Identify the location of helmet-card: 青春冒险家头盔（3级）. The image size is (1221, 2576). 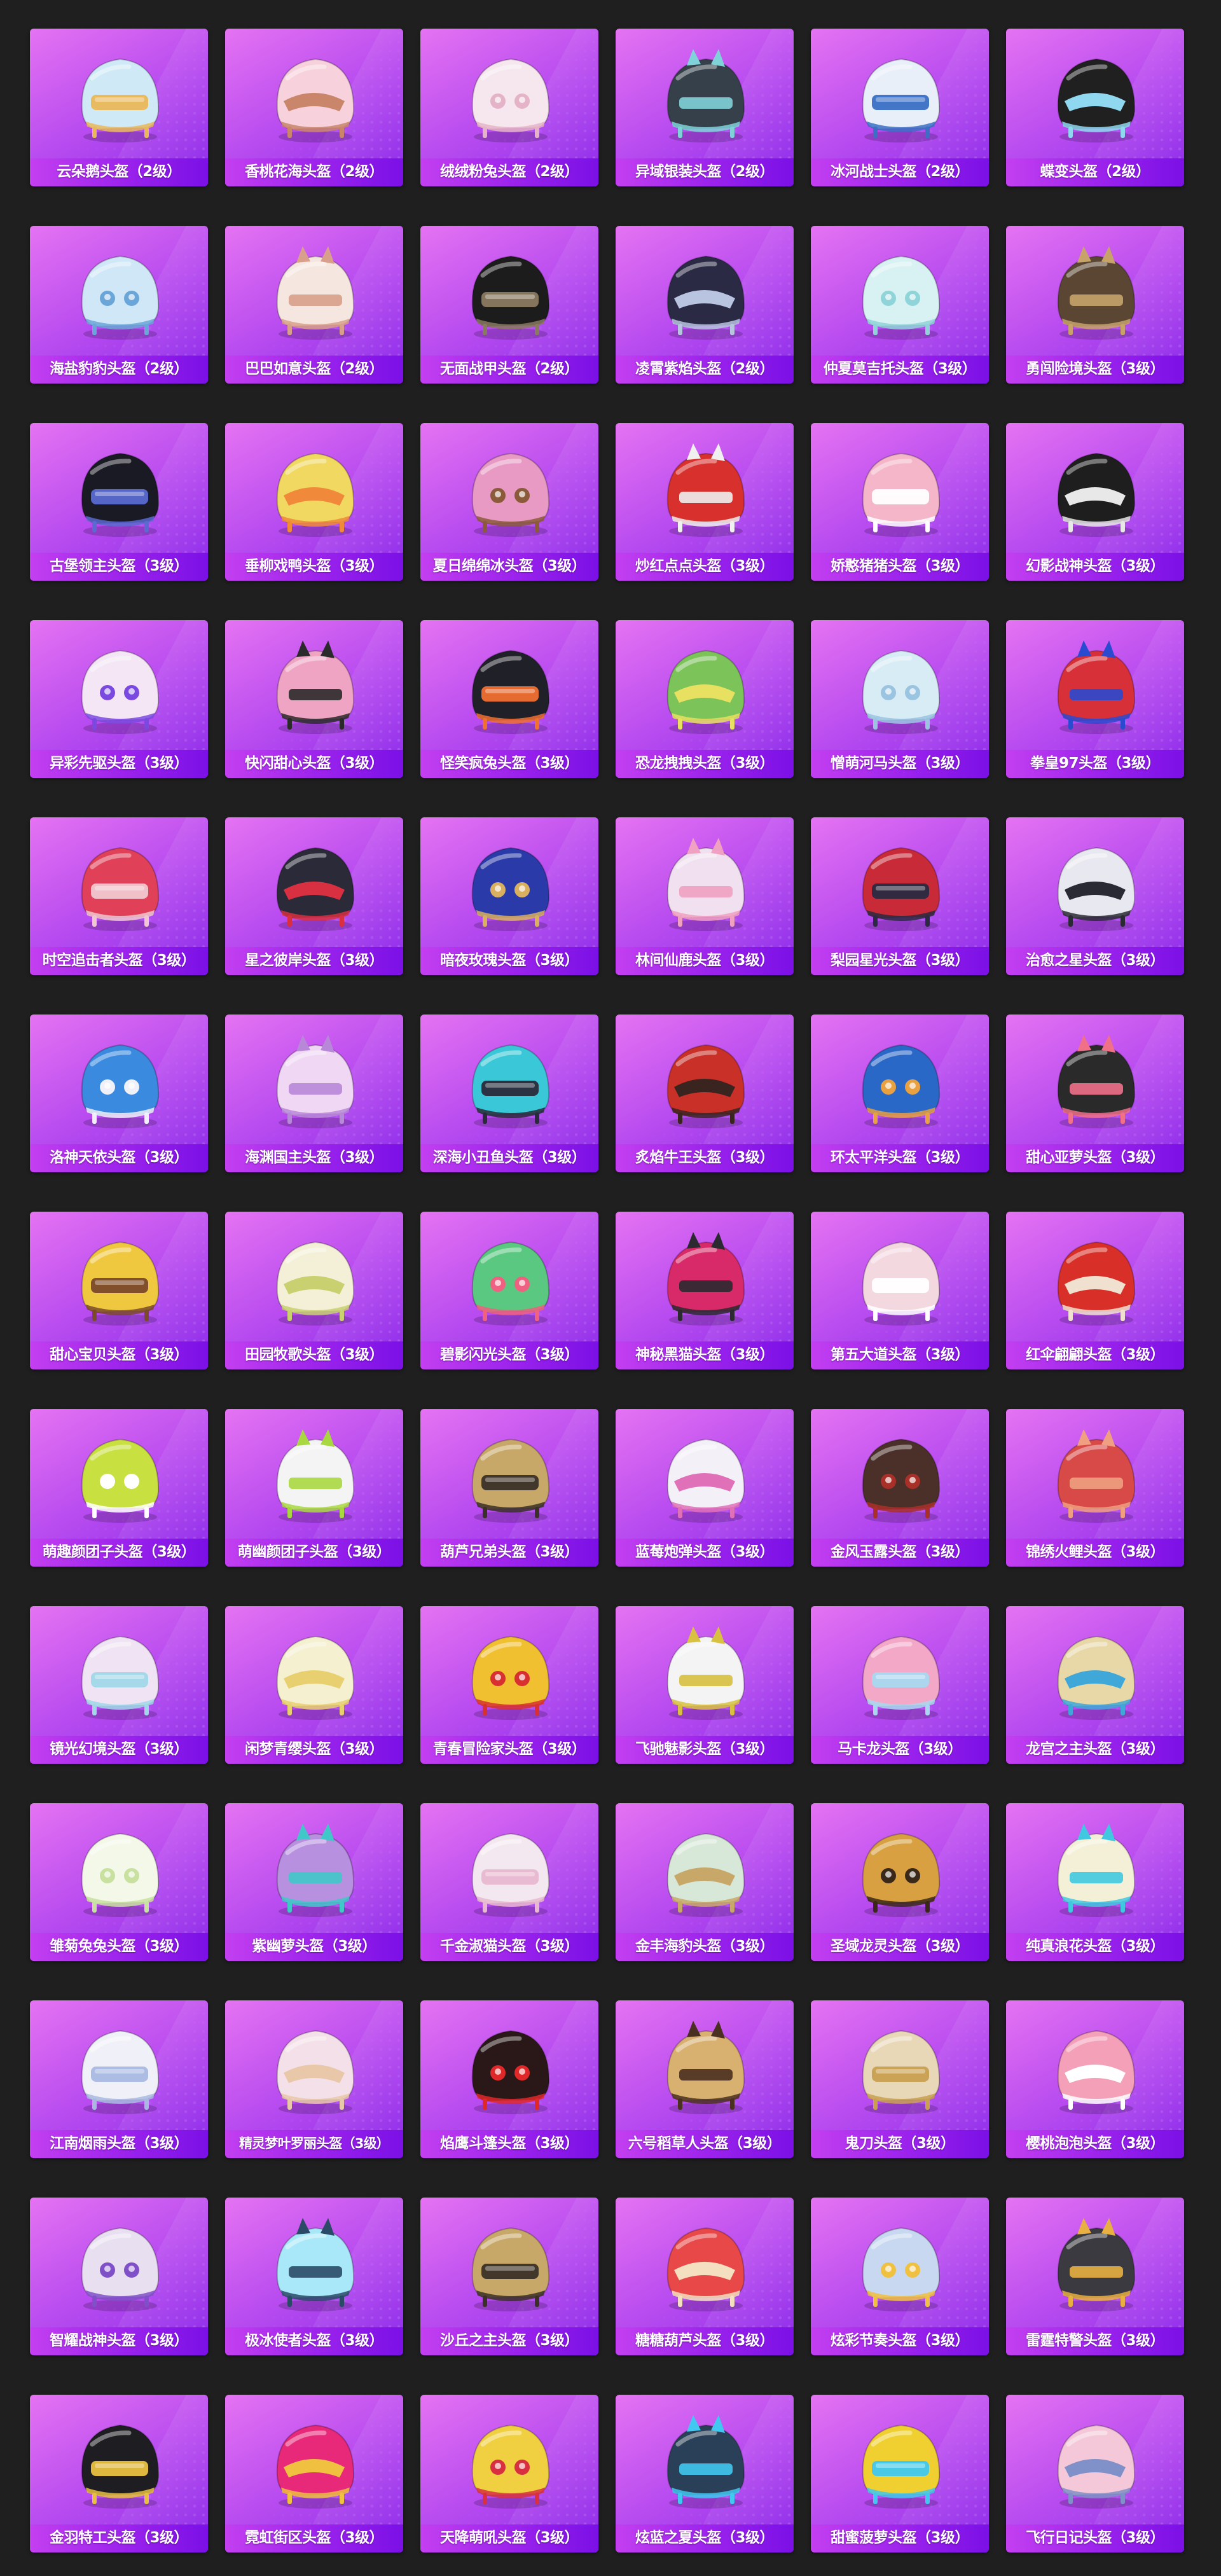
(509, 1685).